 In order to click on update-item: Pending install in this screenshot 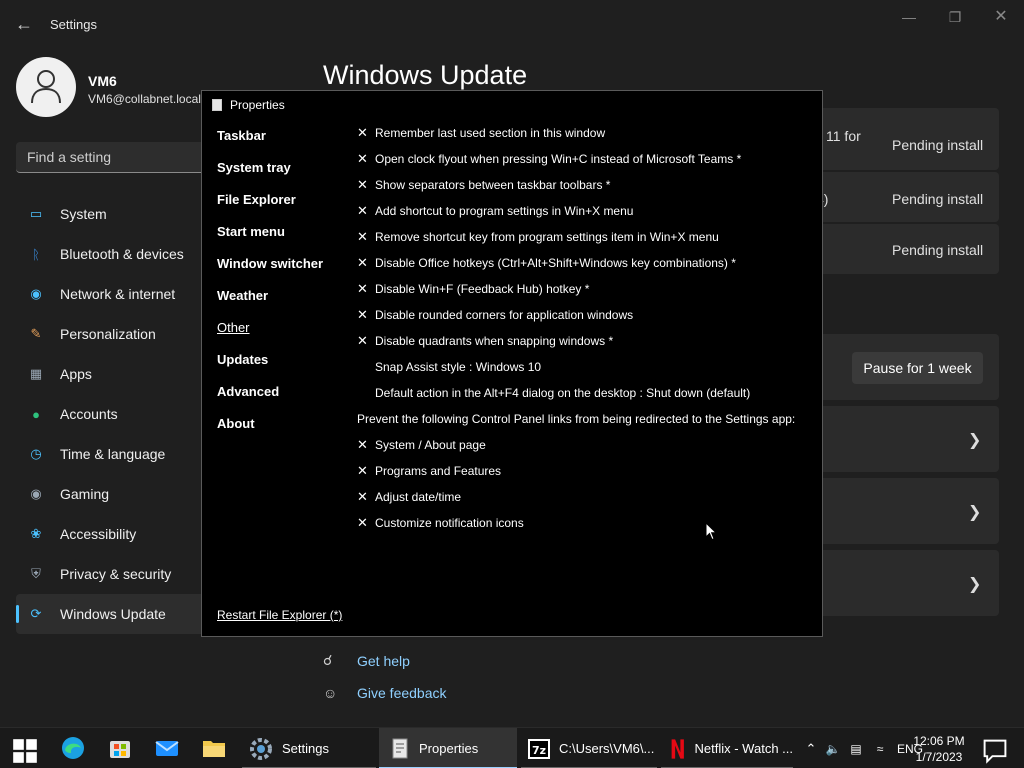, I will do `click(910, 249)`.